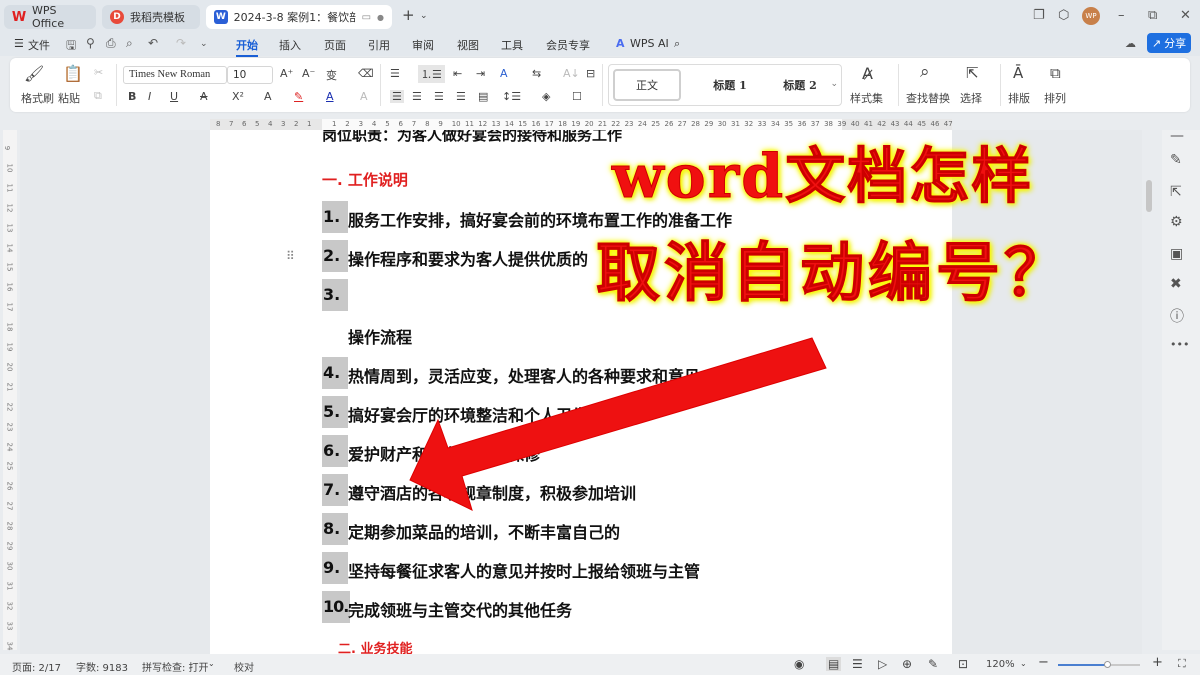  What do you see at coordinates (857, 664) in the screenshot?
I see `outline-view-icon: ☰` at bounding box center [857, 664].